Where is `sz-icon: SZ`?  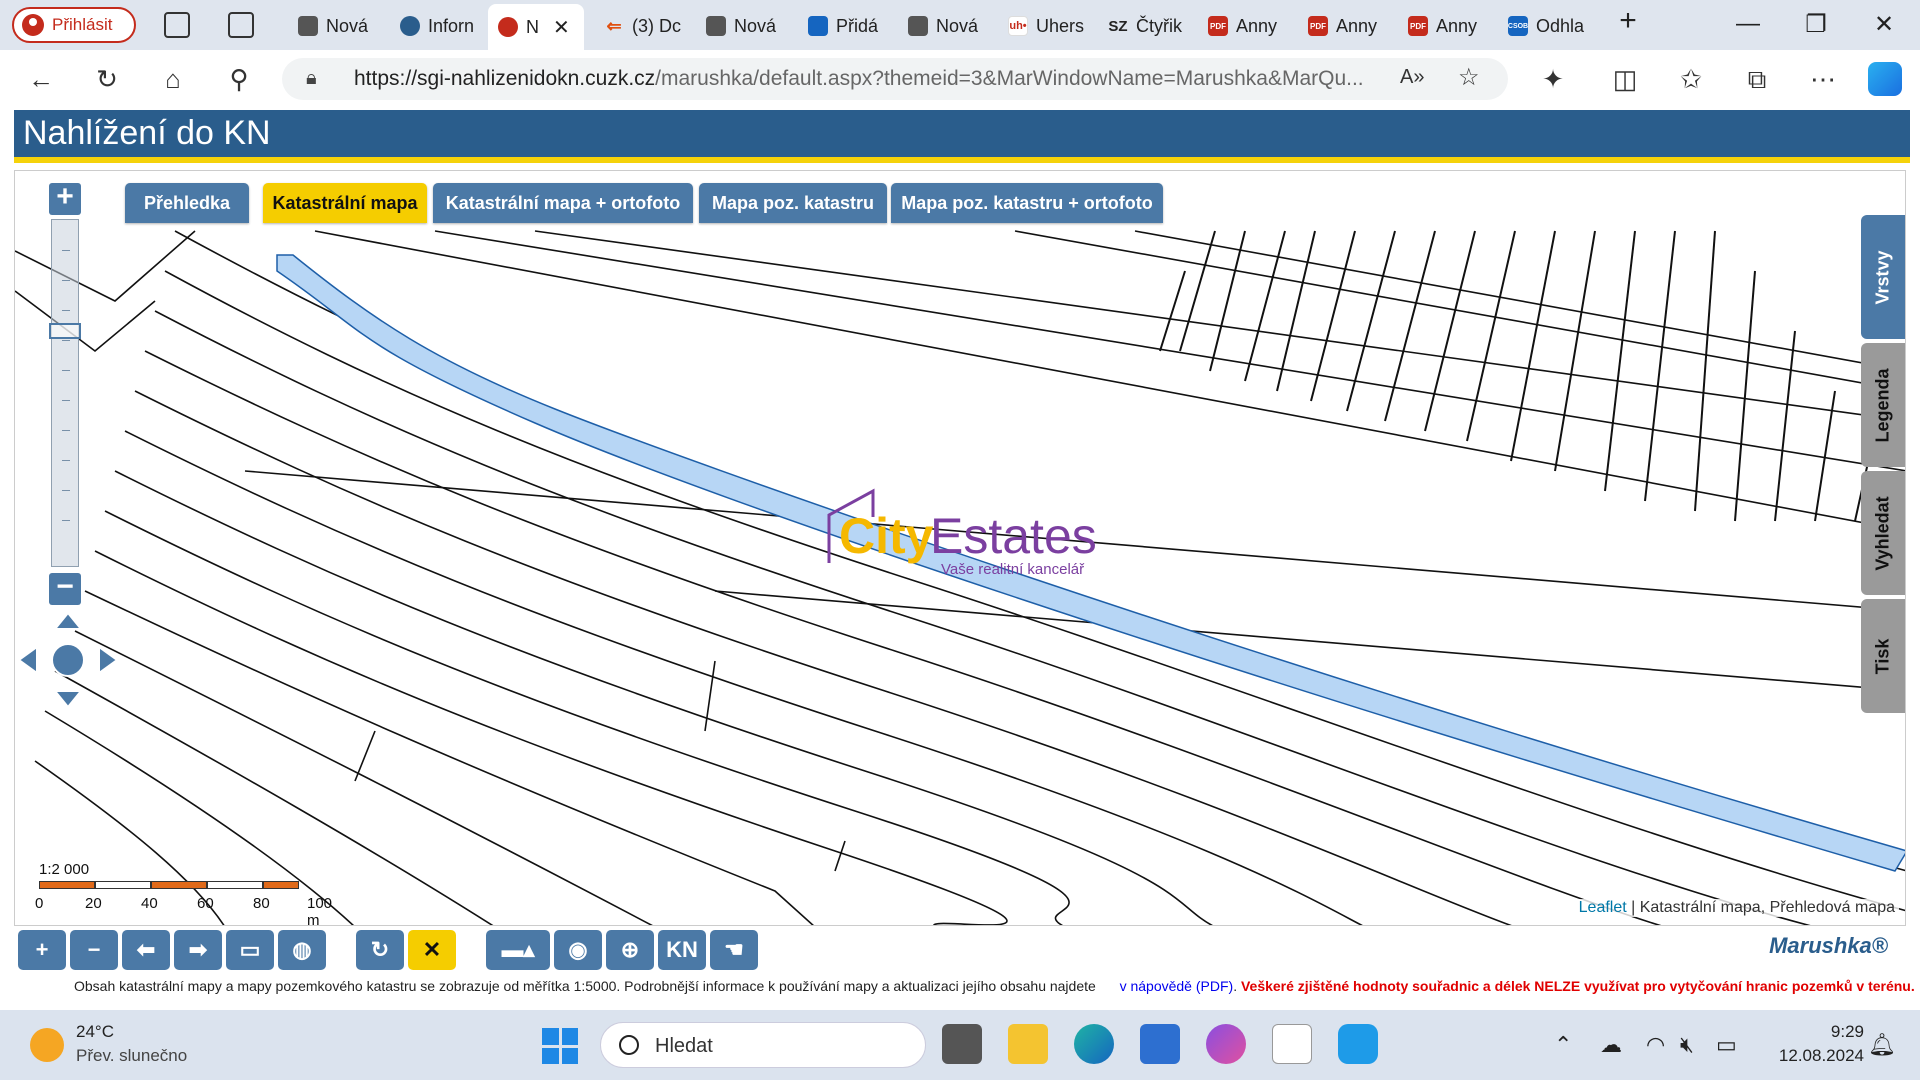
sz-icon: SZ is located at coordinates (1118, 26).